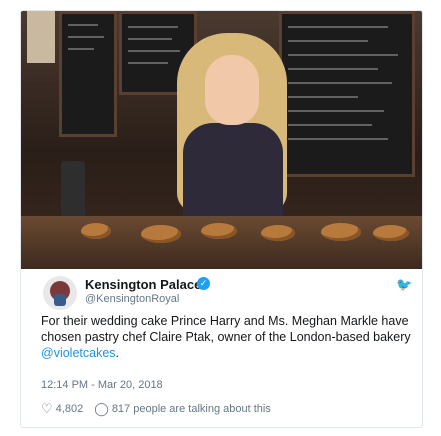 The width and height of the screenshot is (441, 436). I want to click on person-face, so click(232, 90).